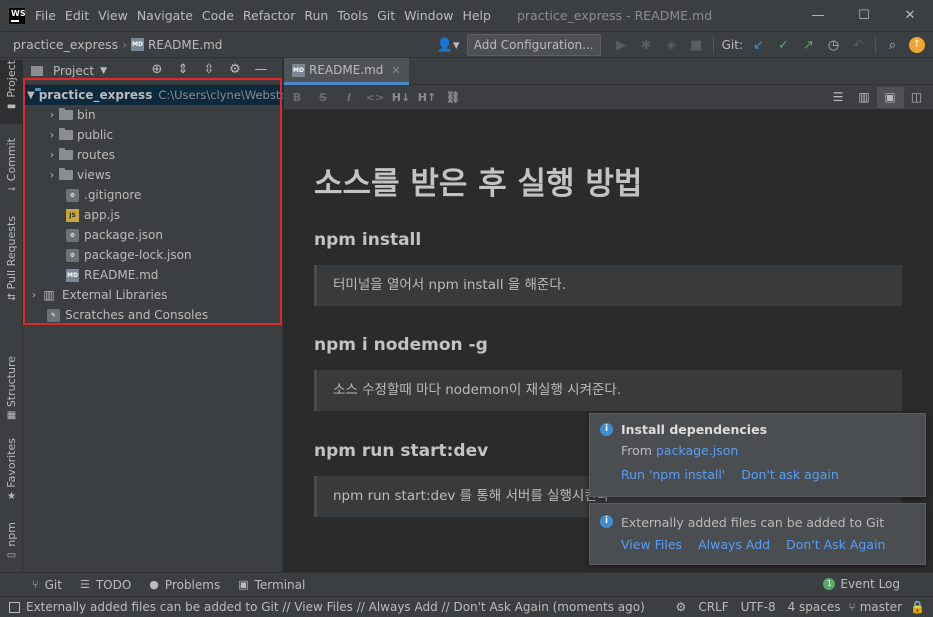 The width and height of the screenshot is (933, 617). Describe the element at coordinates (916, 97) in the screenshot. I see `layout-icon: ◫` at that location.